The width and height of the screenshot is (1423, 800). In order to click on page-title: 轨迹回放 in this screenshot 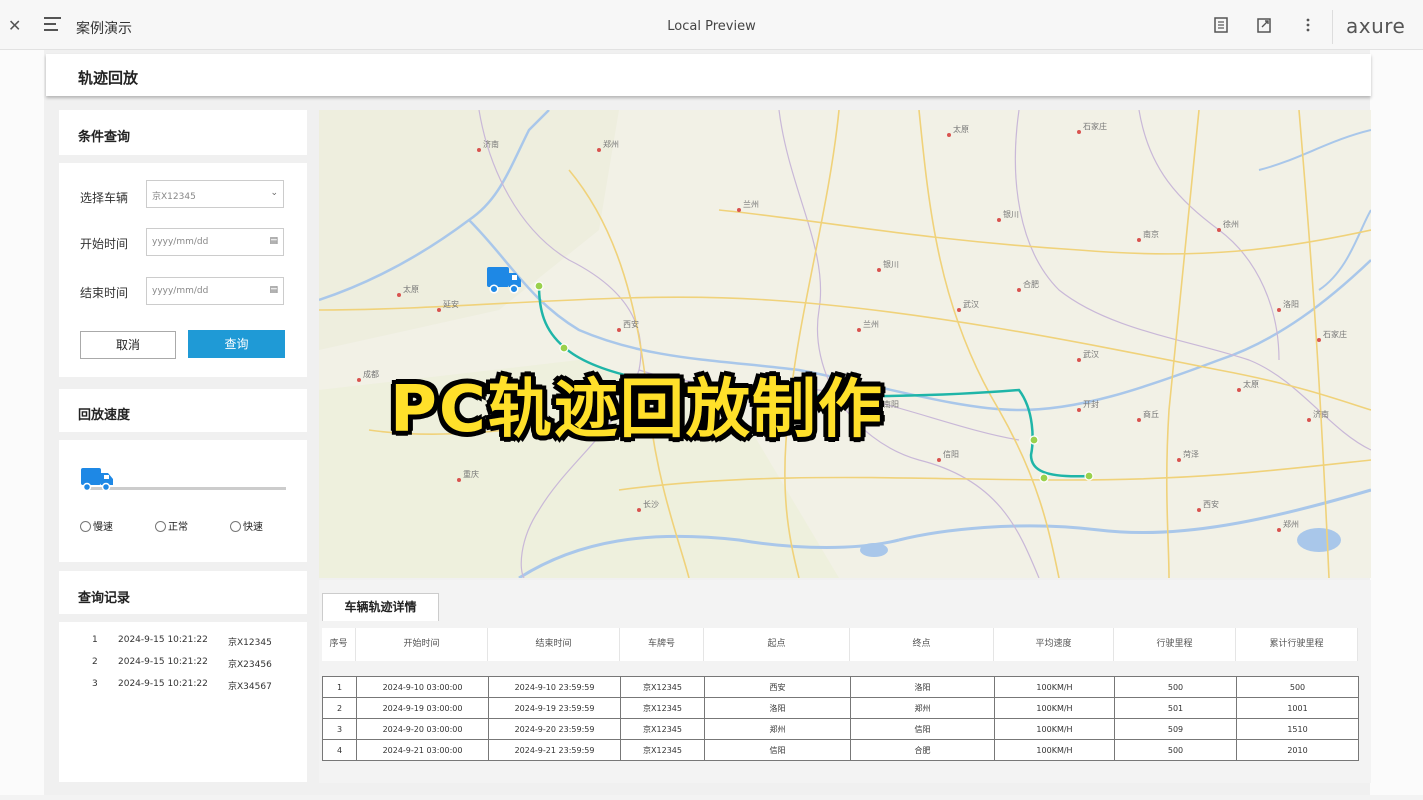, I will do `click(108, 78)`.